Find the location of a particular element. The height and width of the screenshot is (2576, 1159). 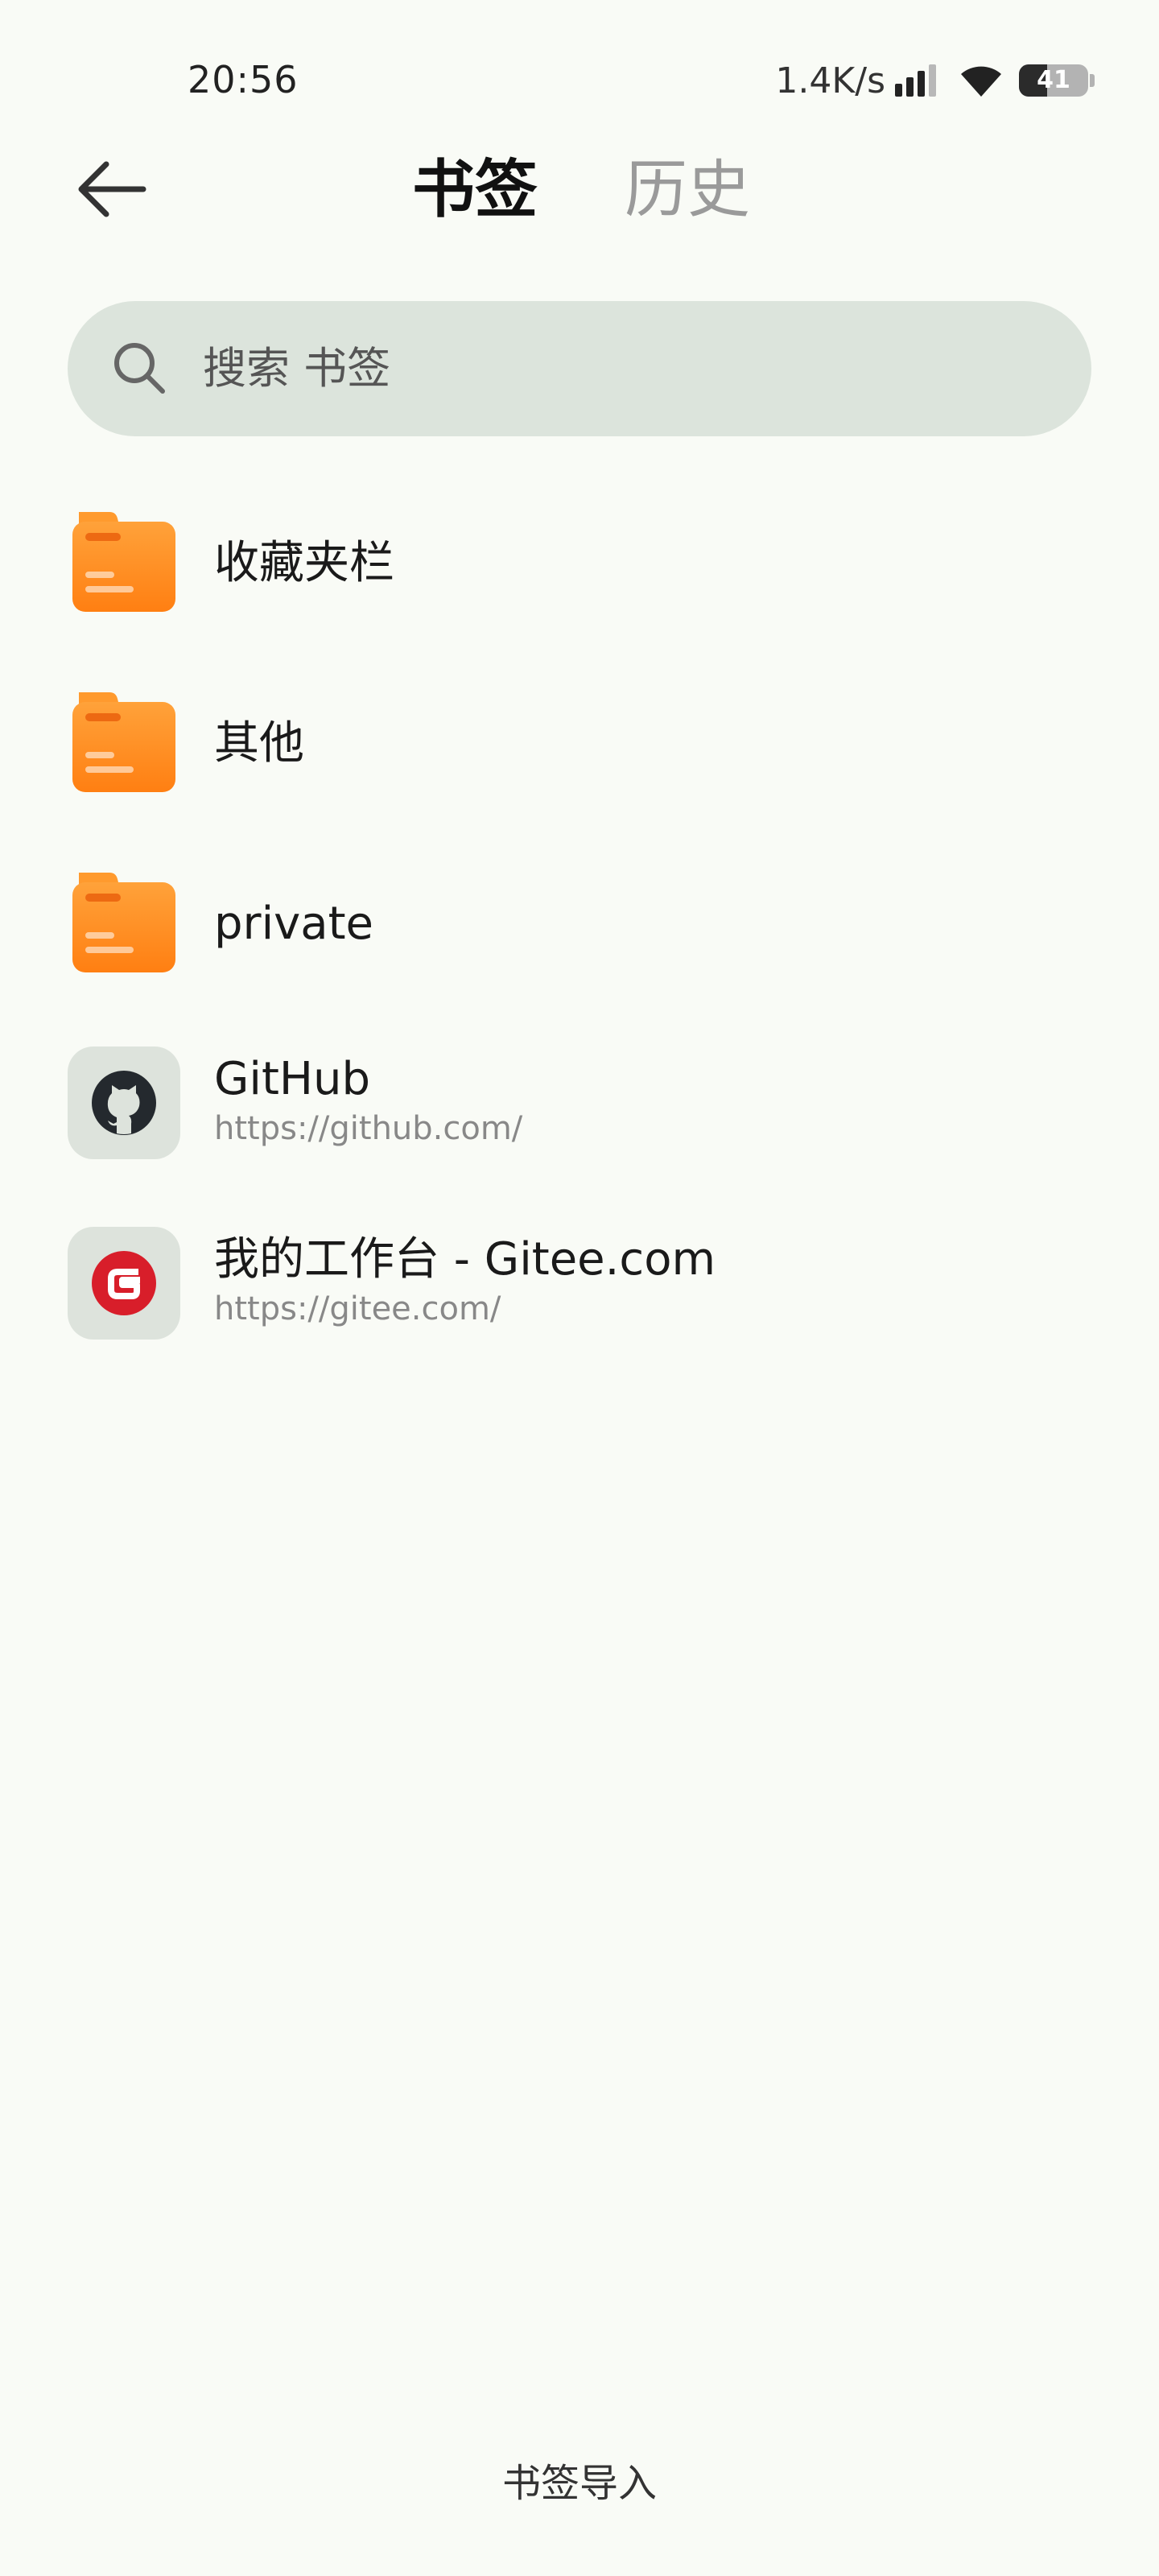

wifi-icon is located at coordinates (981, 81).